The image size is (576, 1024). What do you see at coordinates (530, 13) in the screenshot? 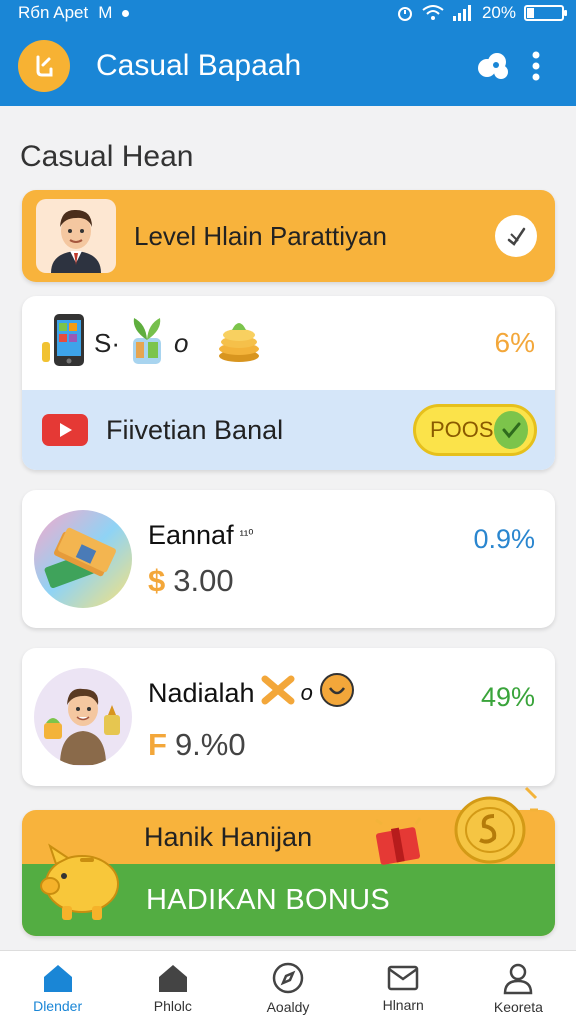
I see `battery-fill` at bounding box center [530, 13].